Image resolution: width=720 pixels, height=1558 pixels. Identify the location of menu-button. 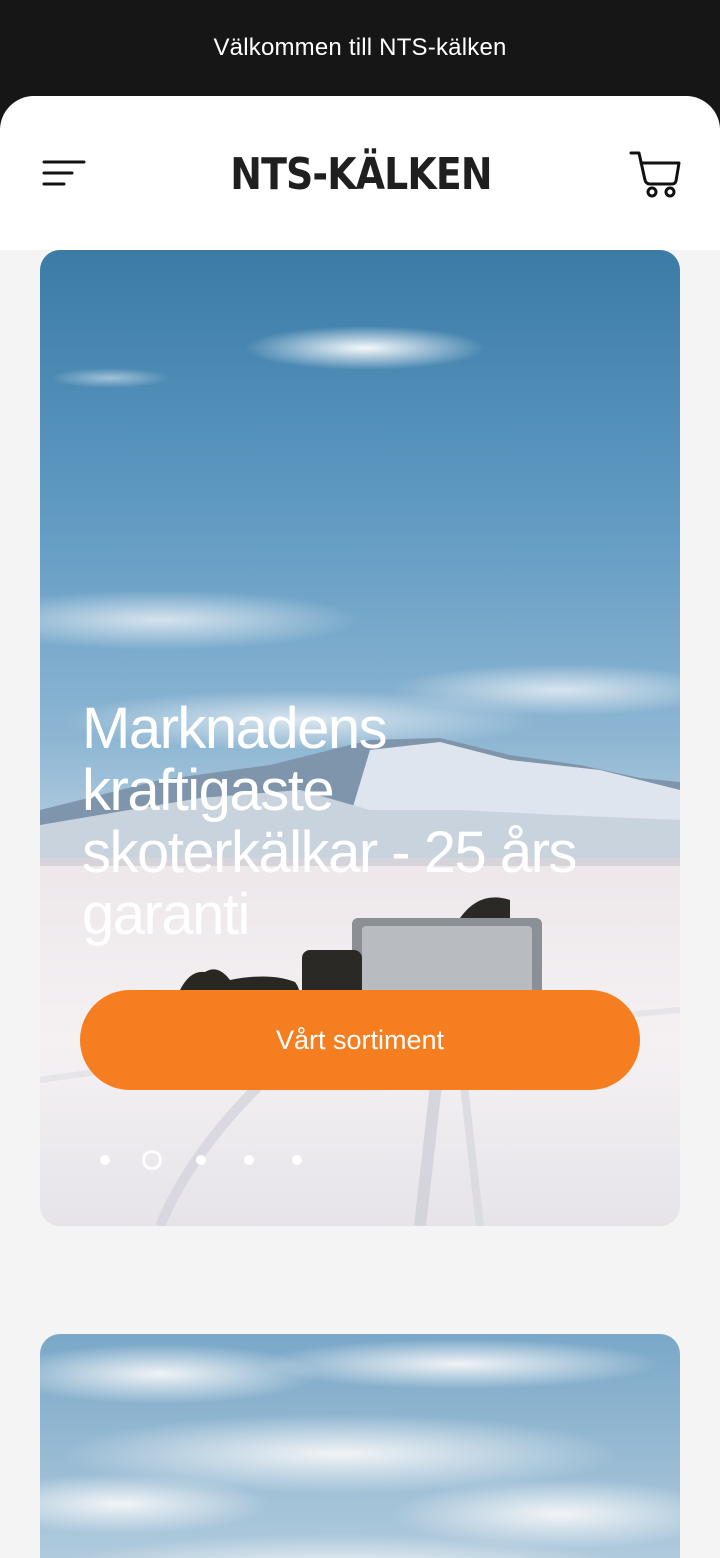
(64, 173).